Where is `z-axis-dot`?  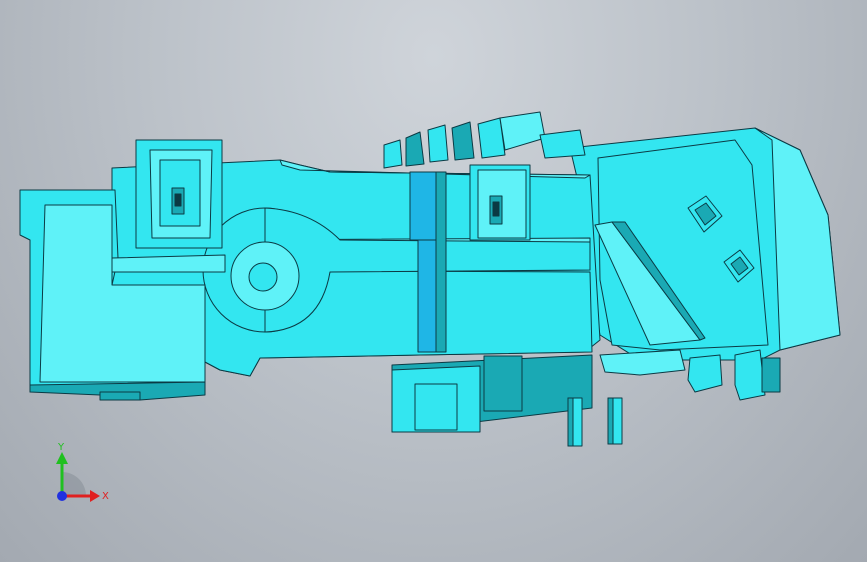
z-axis-dot is located at coordinates (62, 496).